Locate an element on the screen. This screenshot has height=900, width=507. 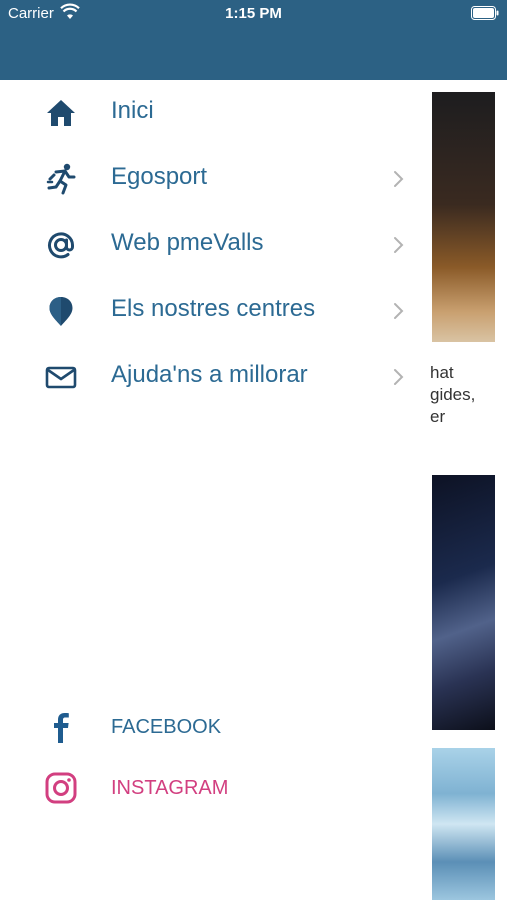
at-icon is located at coordinates (61, 245).